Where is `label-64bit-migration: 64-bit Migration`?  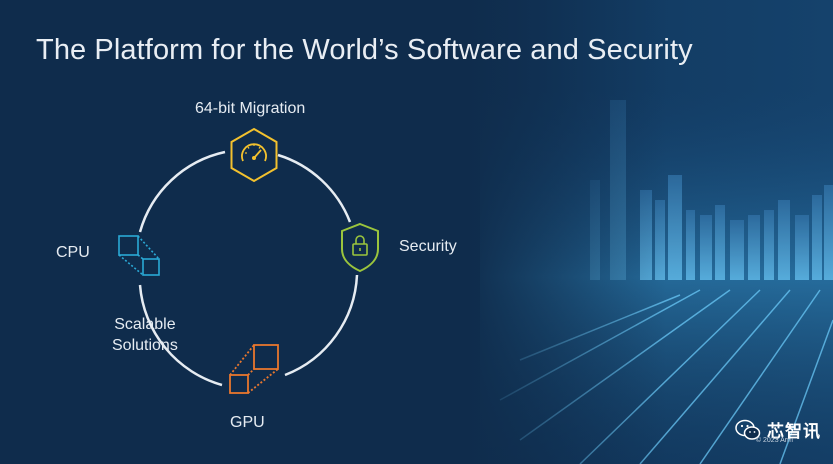 label-64bit-migration: 64-bit Migration is located at coordinates (250, 108).